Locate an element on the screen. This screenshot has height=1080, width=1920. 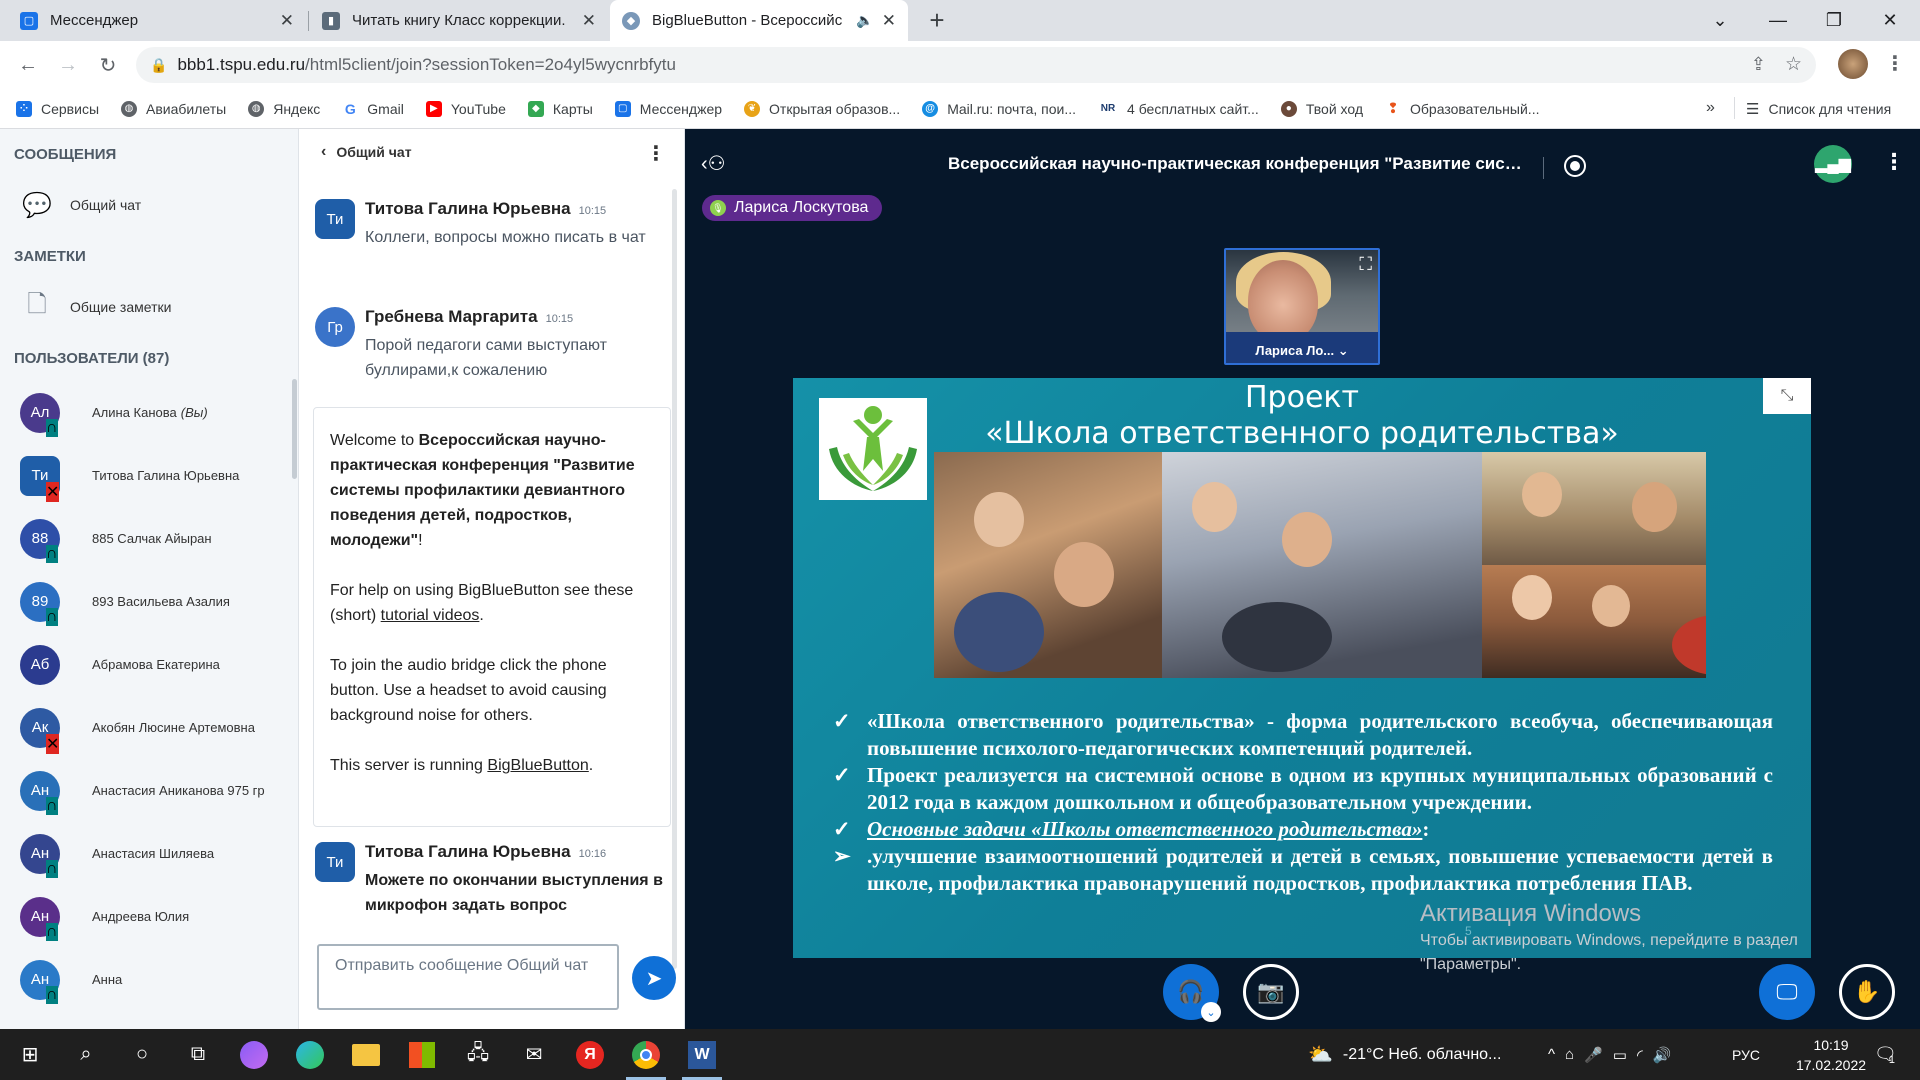
edge-browser-icon is located at coordinates (310, 1054).